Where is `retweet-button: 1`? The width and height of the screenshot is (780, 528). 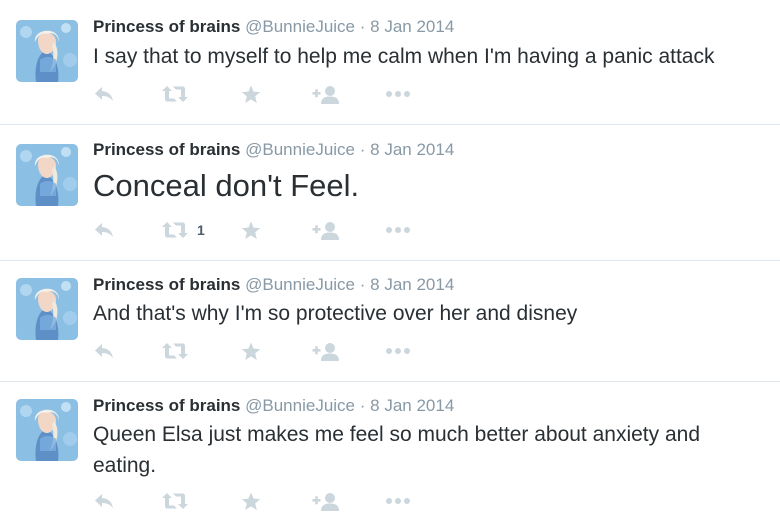 retweet-button: 1 is located at coordinates (183, 230).